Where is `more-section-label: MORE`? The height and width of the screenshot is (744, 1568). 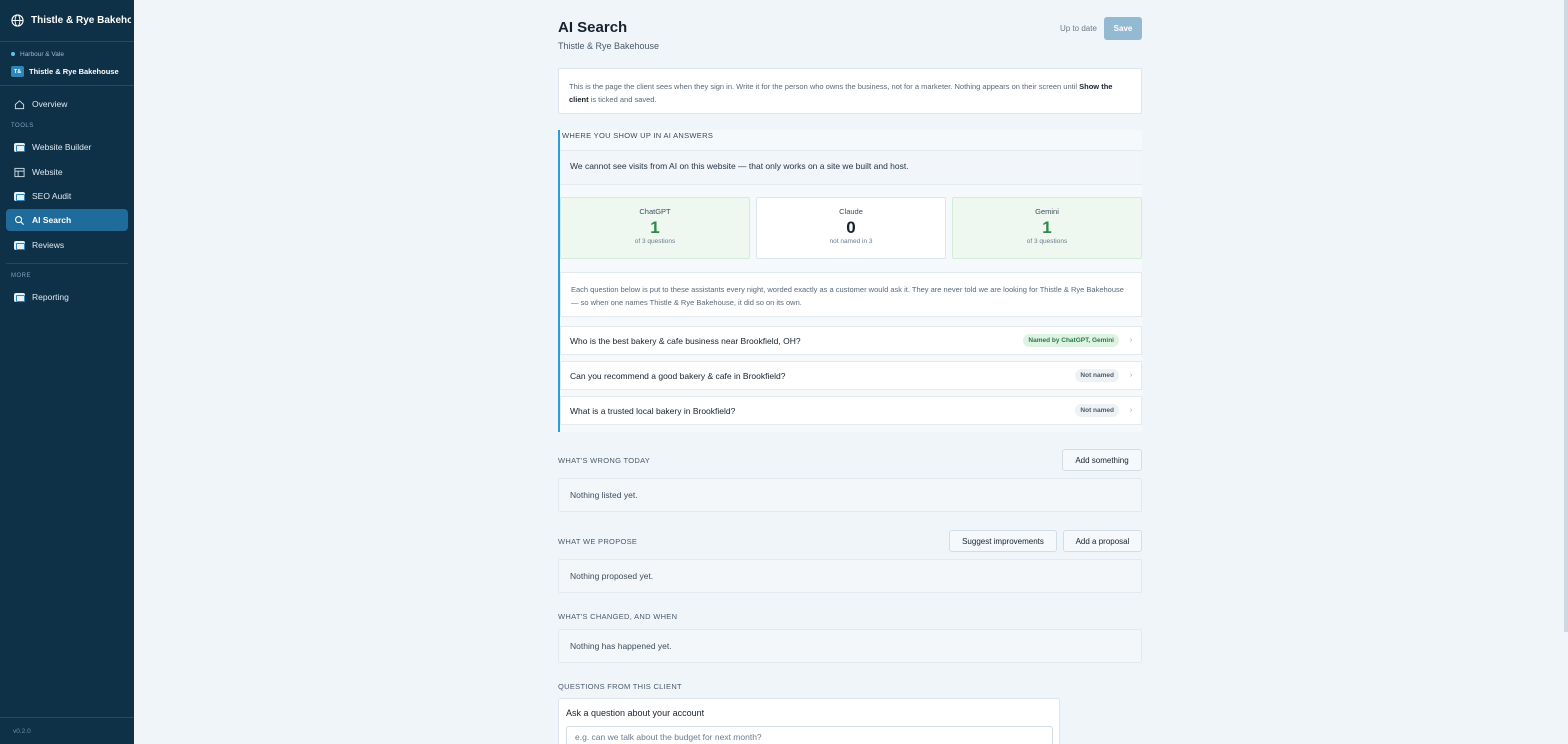 more-section-label: MORE is located at coordinates (21, 276).